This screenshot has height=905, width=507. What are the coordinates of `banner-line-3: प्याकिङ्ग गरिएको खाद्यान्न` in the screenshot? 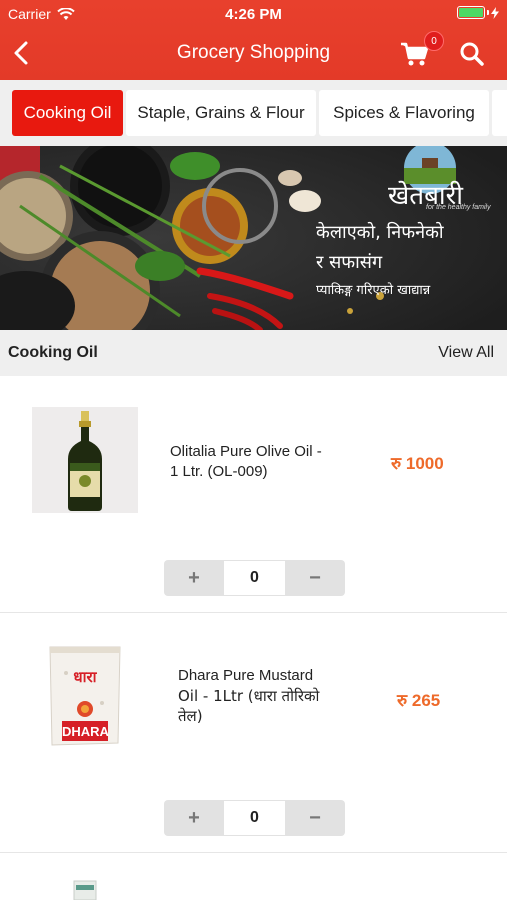 It's located at (373, 290).